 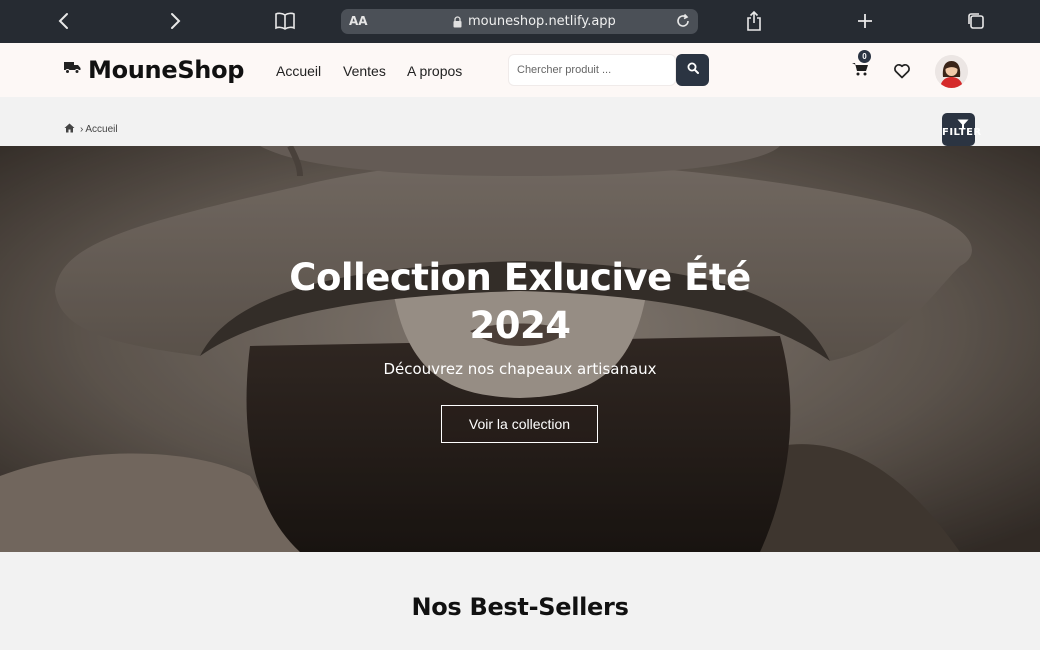 What do you see at coordinates (434, 71) in the screenshot?
I see `nav-link-a-propos: A propos` at bounding box center [434, 71].